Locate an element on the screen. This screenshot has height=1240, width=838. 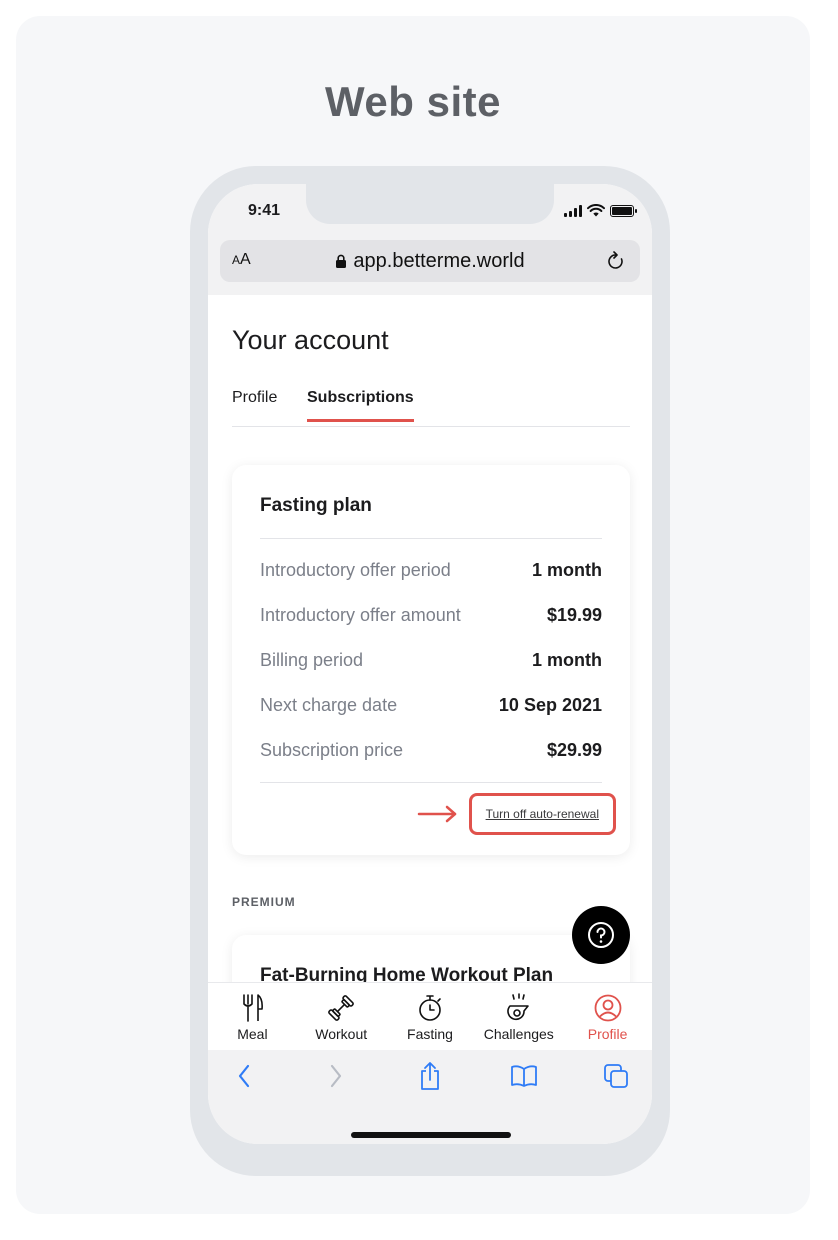
page-heading: Web site is located at coordinates (413, 101).